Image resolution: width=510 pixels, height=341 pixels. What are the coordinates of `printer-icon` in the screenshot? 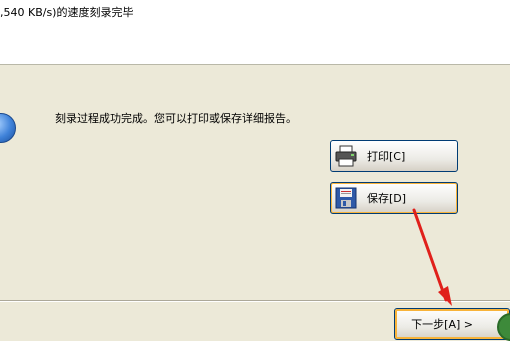 It's located at (346, 156).